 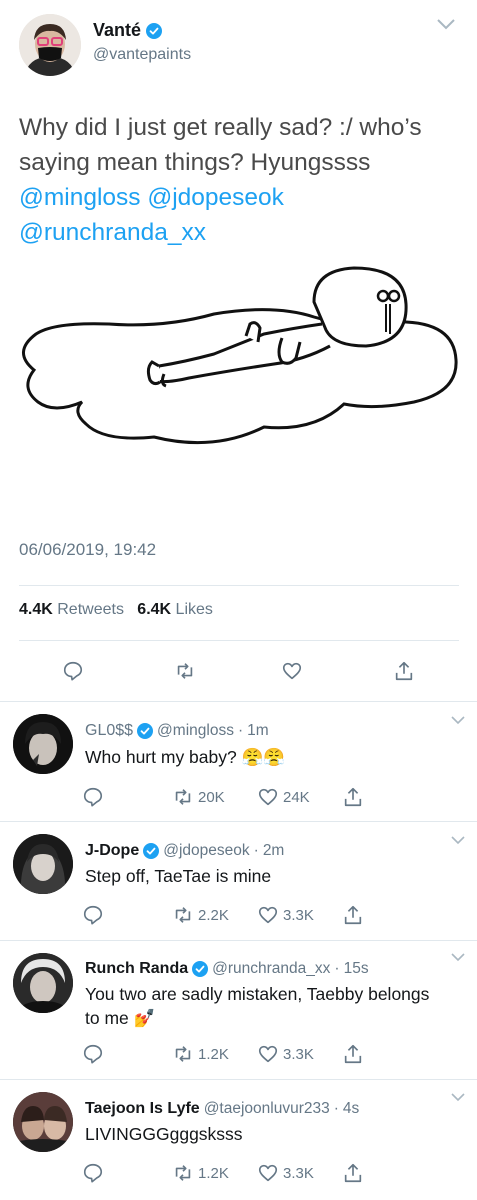 I want to click on mention-link: @mingloss, so click(x=80, y=197).